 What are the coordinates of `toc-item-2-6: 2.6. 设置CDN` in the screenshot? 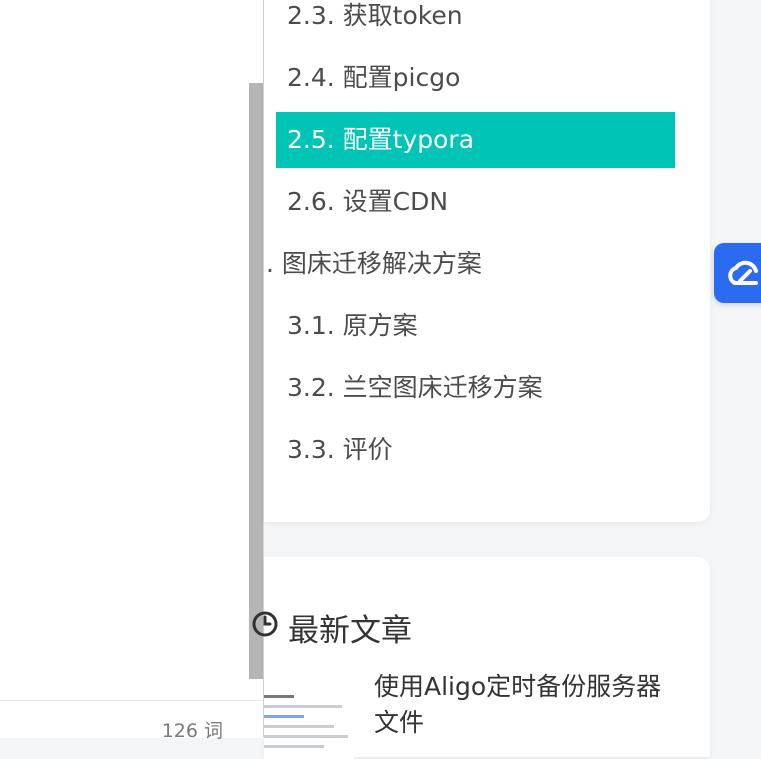 It's located at (475, 202).